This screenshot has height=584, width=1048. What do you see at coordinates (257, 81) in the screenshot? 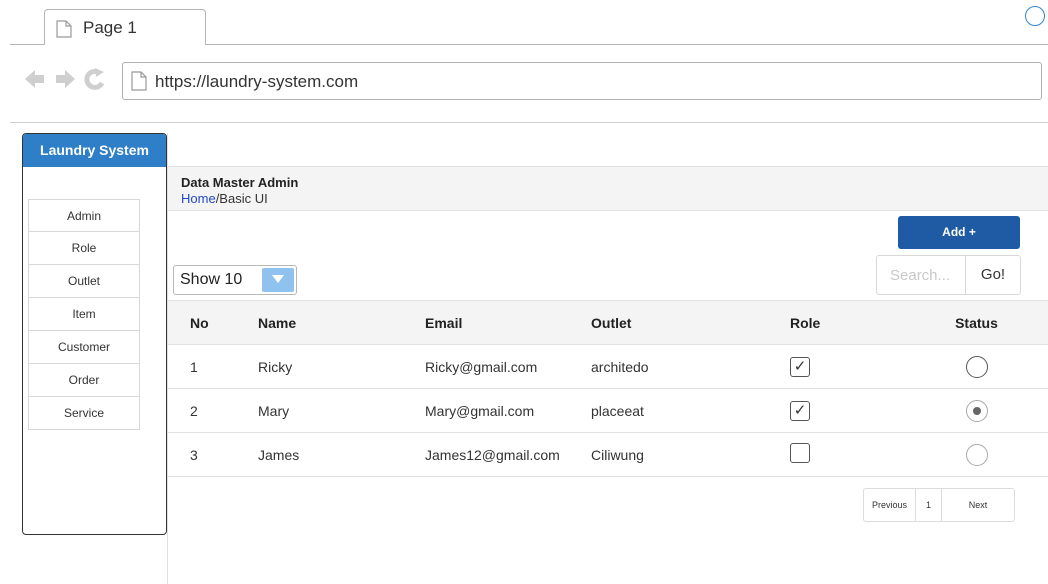
I see `url-text: https://laundry-system.com` at bounding box center [257, 81].